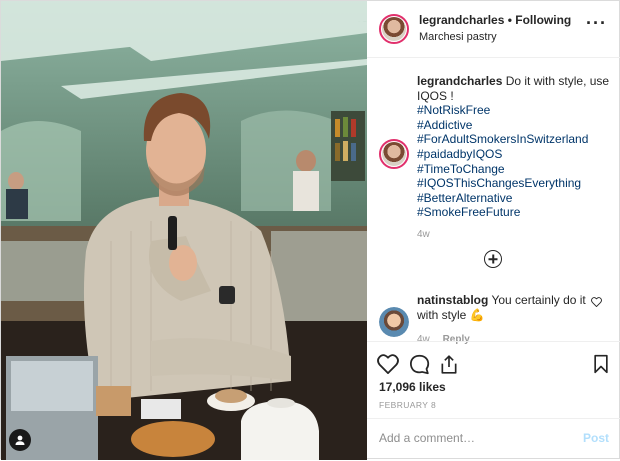 The height and width of the screenshot is (461, 620). What do you see at coordinates (515, 139) in the screenshot?
I see `hashtag: #ForAdultSmokersInSwitzerland` at bounding box center [515, 139].